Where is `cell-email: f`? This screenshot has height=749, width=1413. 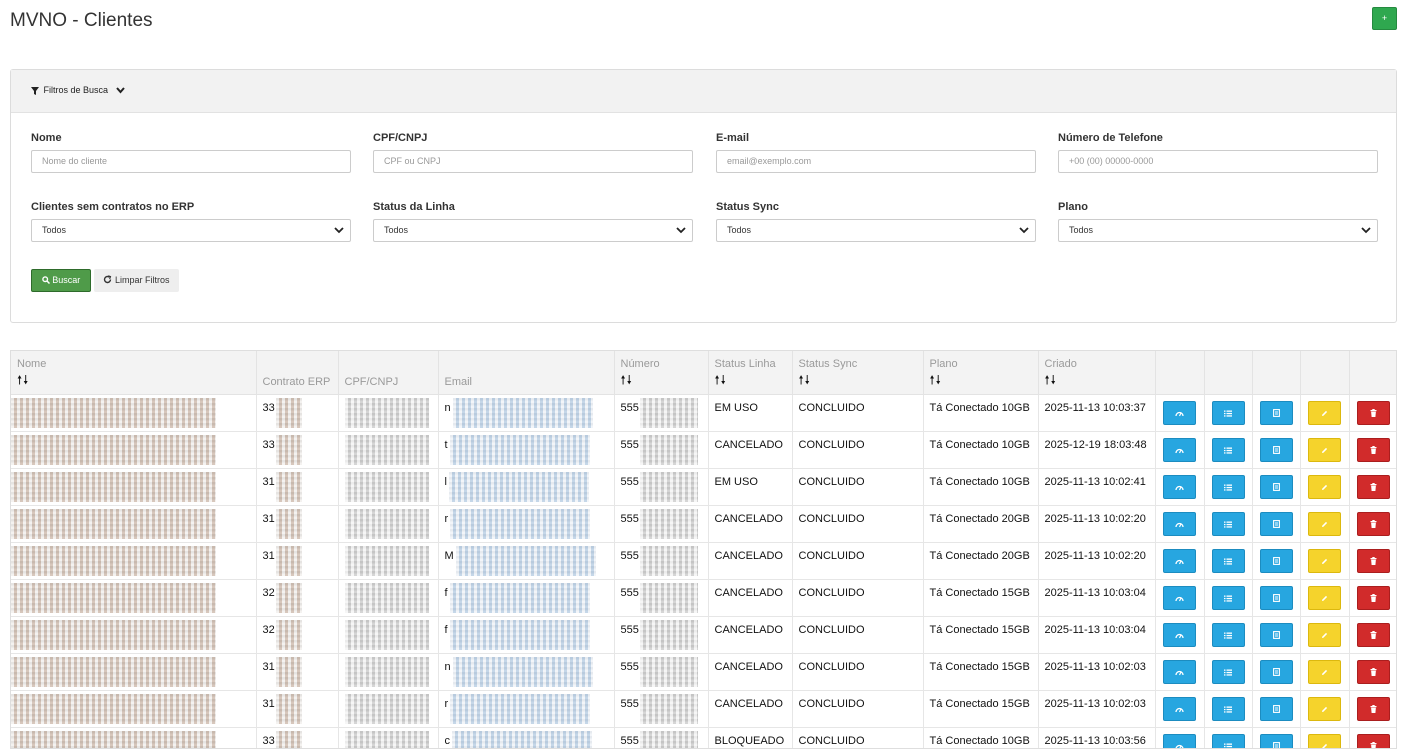
cell-email: f is located at coordinates (526, 598).